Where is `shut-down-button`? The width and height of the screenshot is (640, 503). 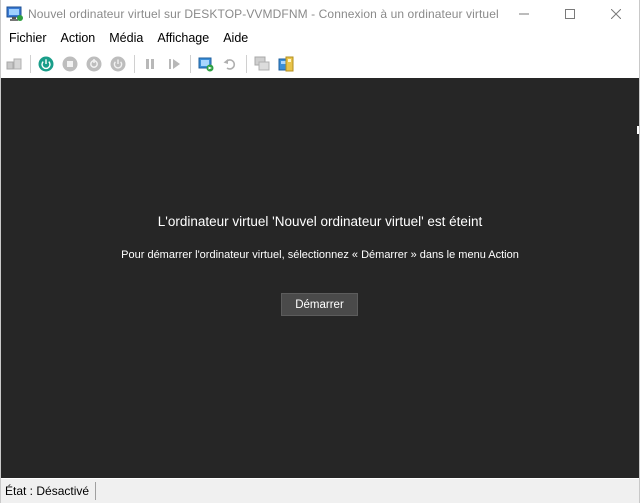
shut-down-button is located at coordinates (94, 64).